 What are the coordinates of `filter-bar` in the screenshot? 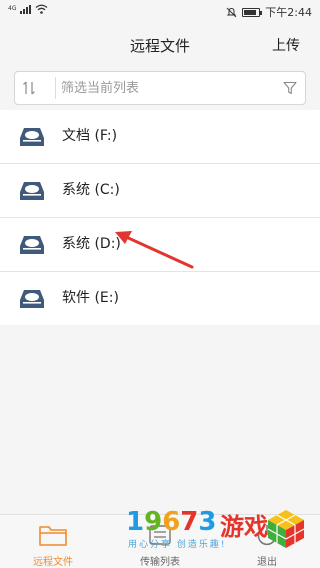 It's located at (160, 88).